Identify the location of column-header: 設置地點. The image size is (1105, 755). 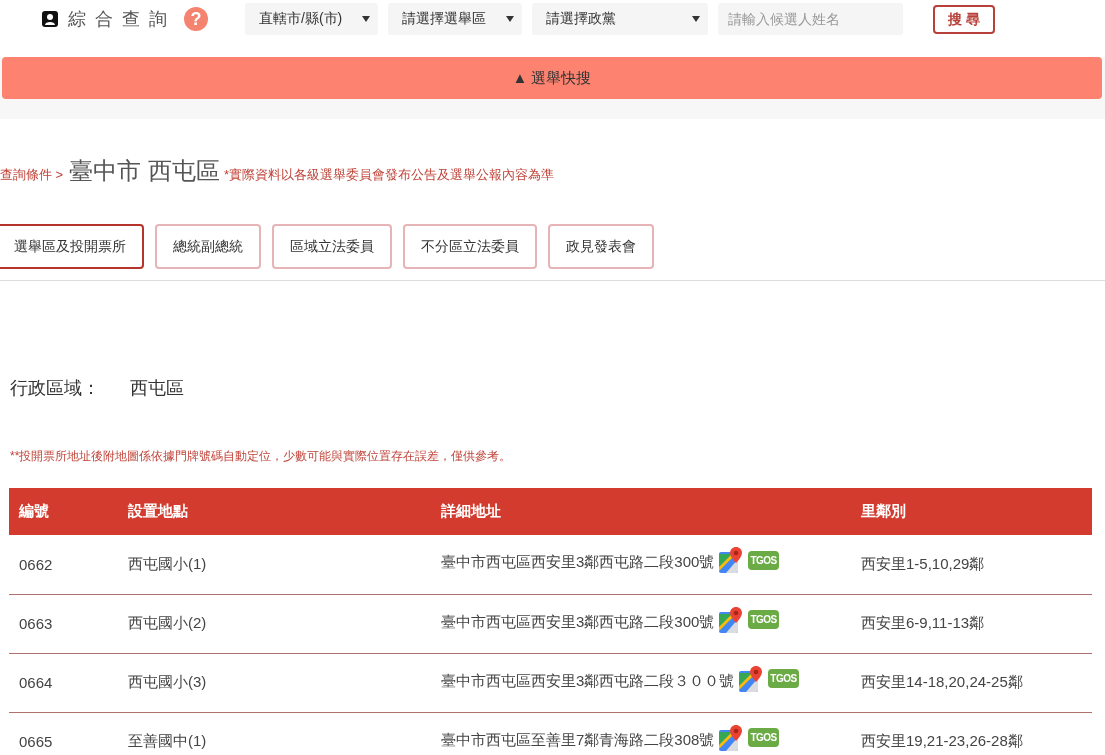
(274, 511).